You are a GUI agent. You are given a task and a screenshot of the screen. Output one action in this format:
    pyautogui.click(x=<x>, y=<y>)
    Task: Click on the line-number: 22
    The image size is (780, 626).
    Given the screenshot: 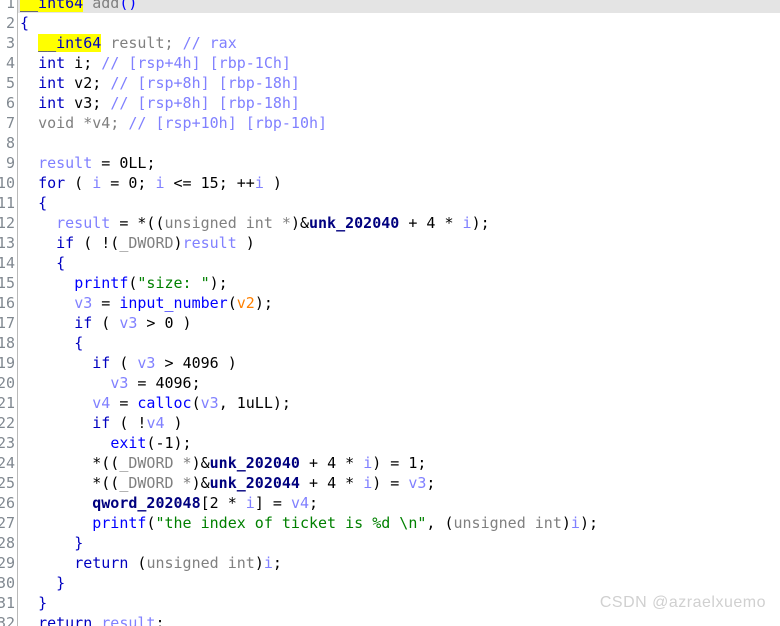 What is the action you would take?
    pyautogui.click(x=7, y=423)
    